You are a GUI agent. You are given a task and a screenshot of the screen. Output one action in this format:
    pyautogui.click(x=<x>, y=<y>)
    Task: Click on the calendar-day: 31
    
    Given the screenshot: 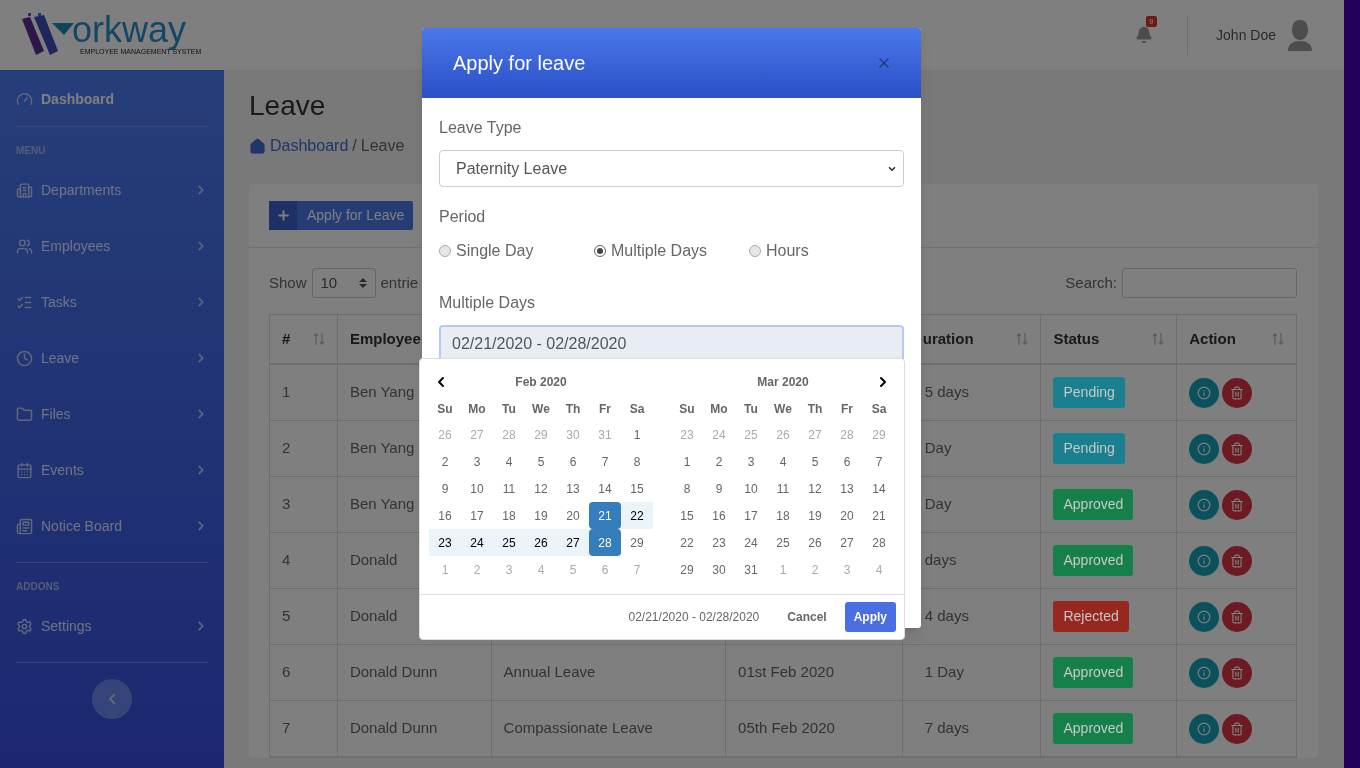 What is the action you would take?
    pyautogui.click(x=751, y=569)
    